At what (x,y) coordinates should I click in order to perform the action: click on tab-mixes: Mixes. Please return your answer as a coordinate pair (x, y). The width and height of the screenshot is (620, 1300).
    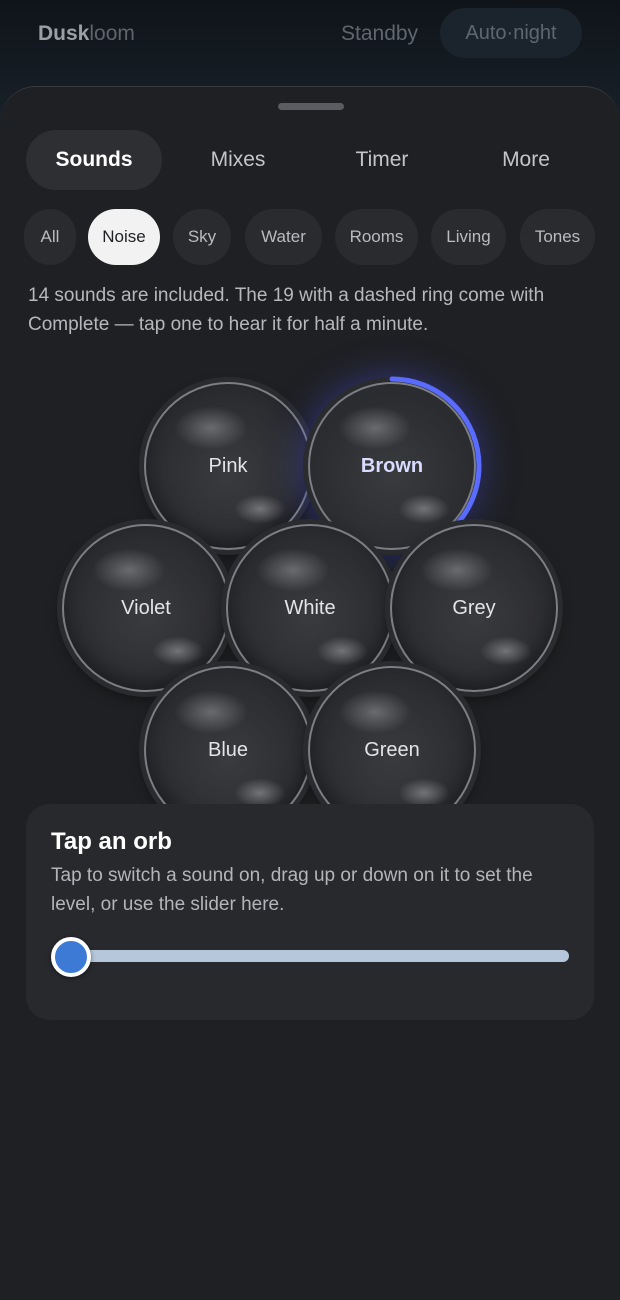
    Looking at the image, I should click on (238, 160).